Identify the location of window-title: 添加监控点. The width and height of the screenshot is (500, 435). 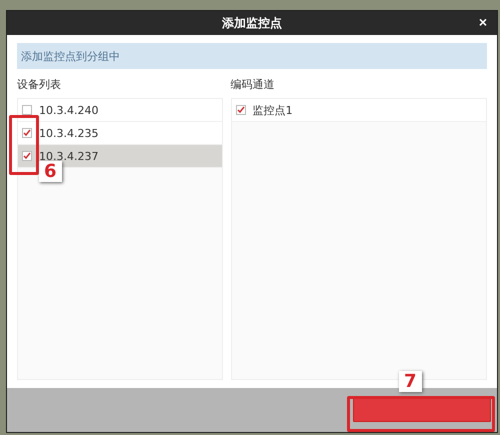
(252, 23).